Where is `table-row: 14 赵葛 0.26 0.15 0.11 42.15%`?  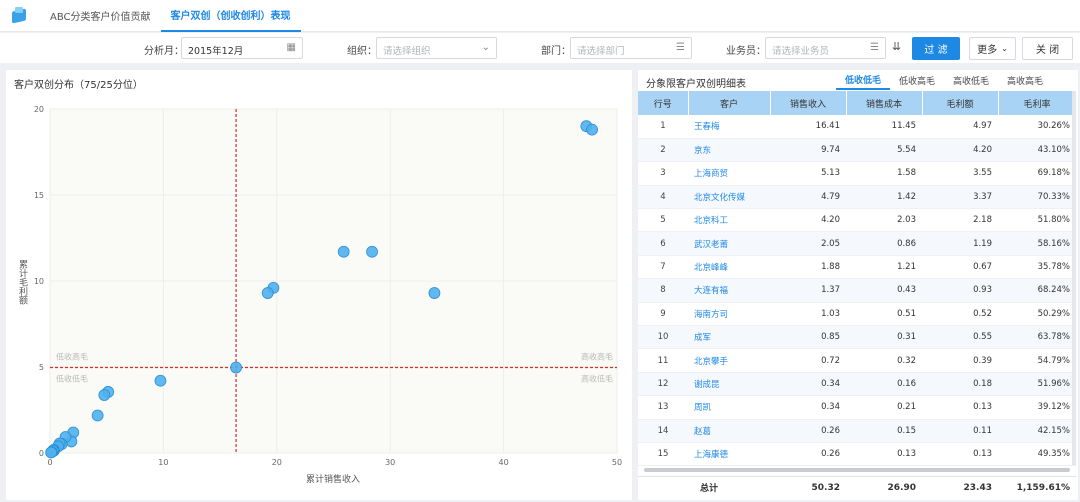 table-row: 14 赵葛 0.26 0.15 0.11 42.15% is located at coordinates (857, 431).